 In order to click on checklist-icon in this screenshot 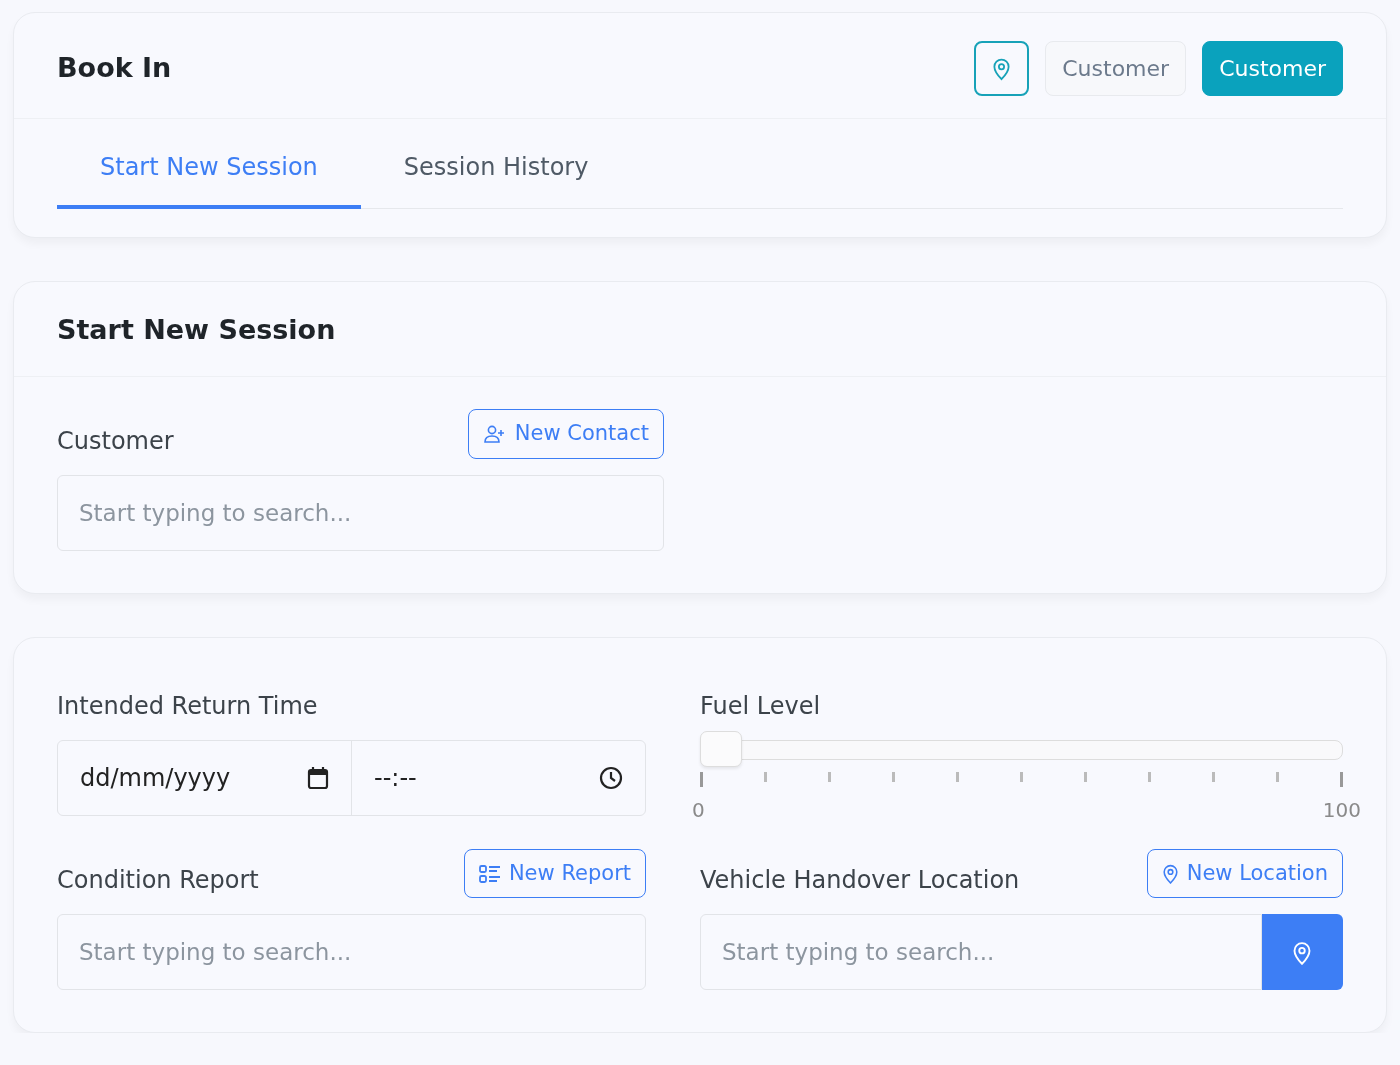, I will do `click(489, 873)`.